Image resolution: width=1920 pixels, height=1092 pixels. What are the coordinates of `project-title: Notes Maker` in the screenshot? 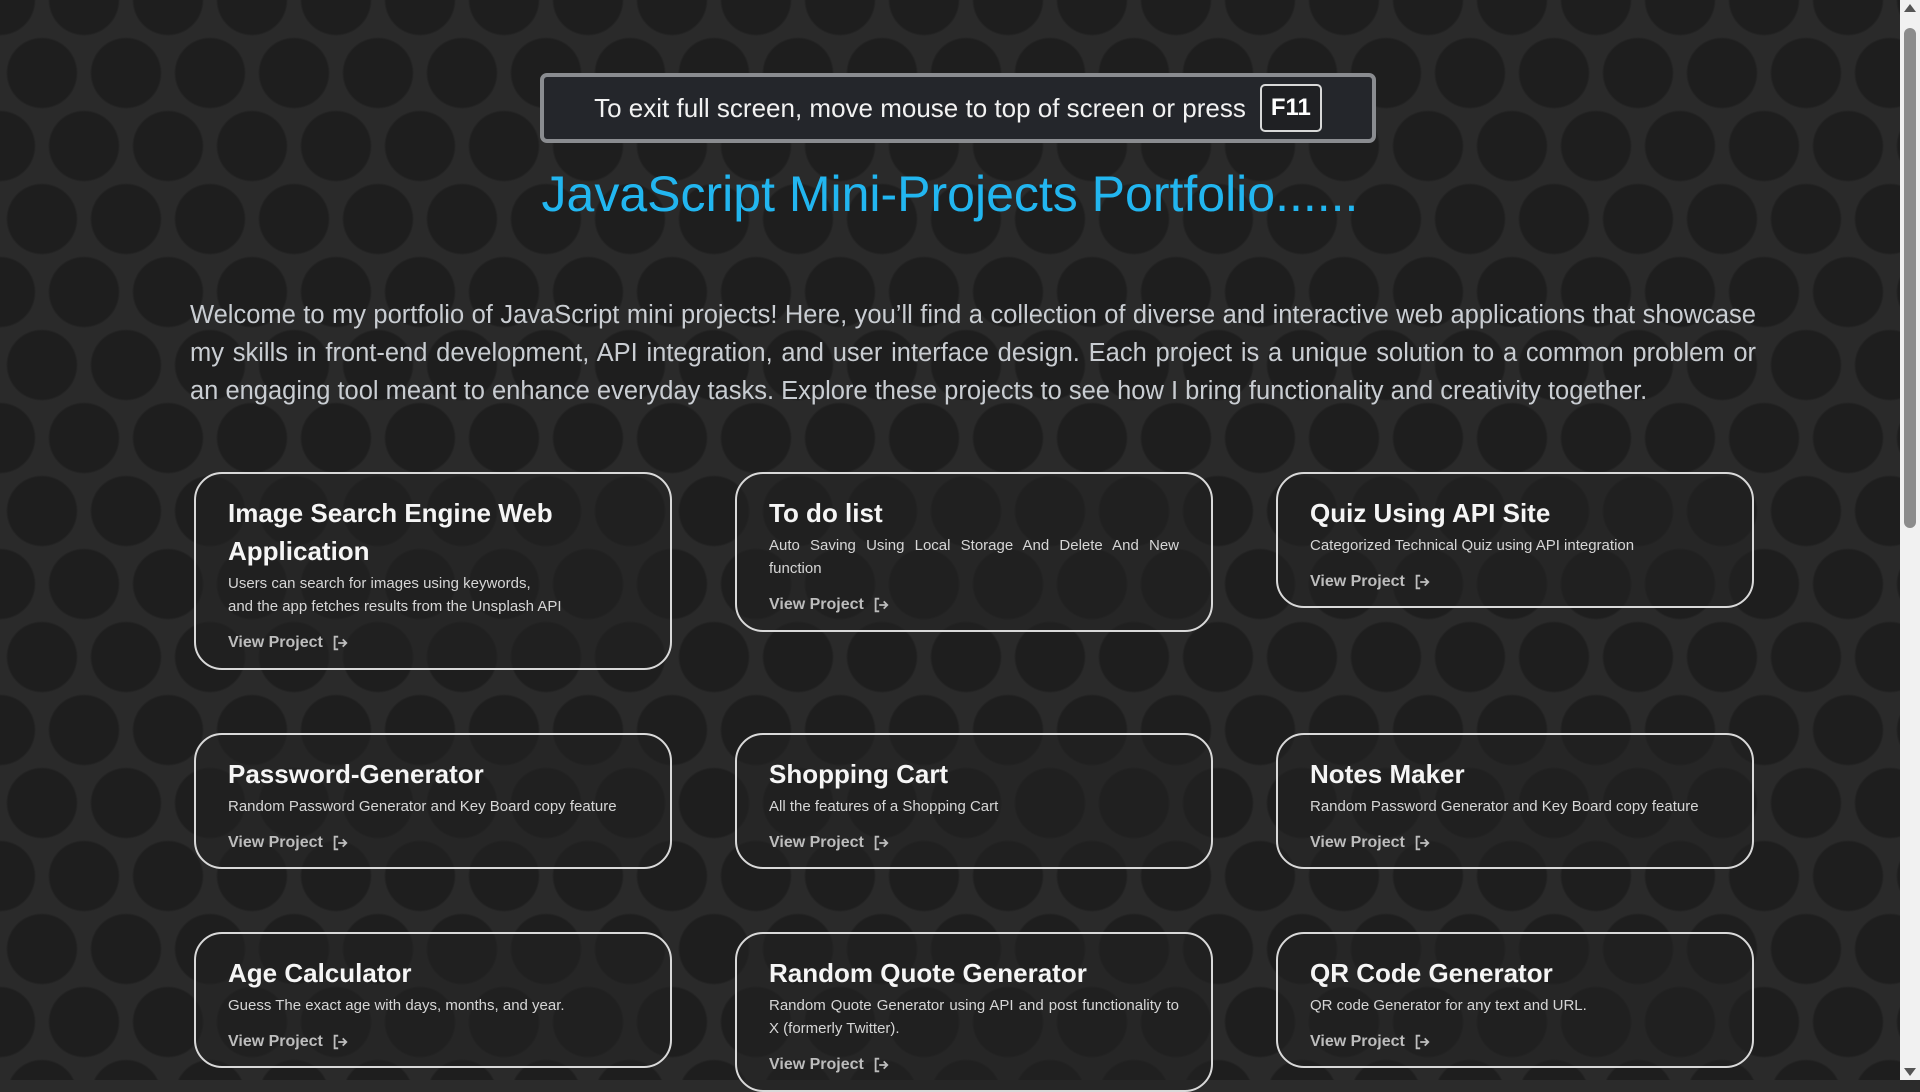 It's located at (1387, 774).